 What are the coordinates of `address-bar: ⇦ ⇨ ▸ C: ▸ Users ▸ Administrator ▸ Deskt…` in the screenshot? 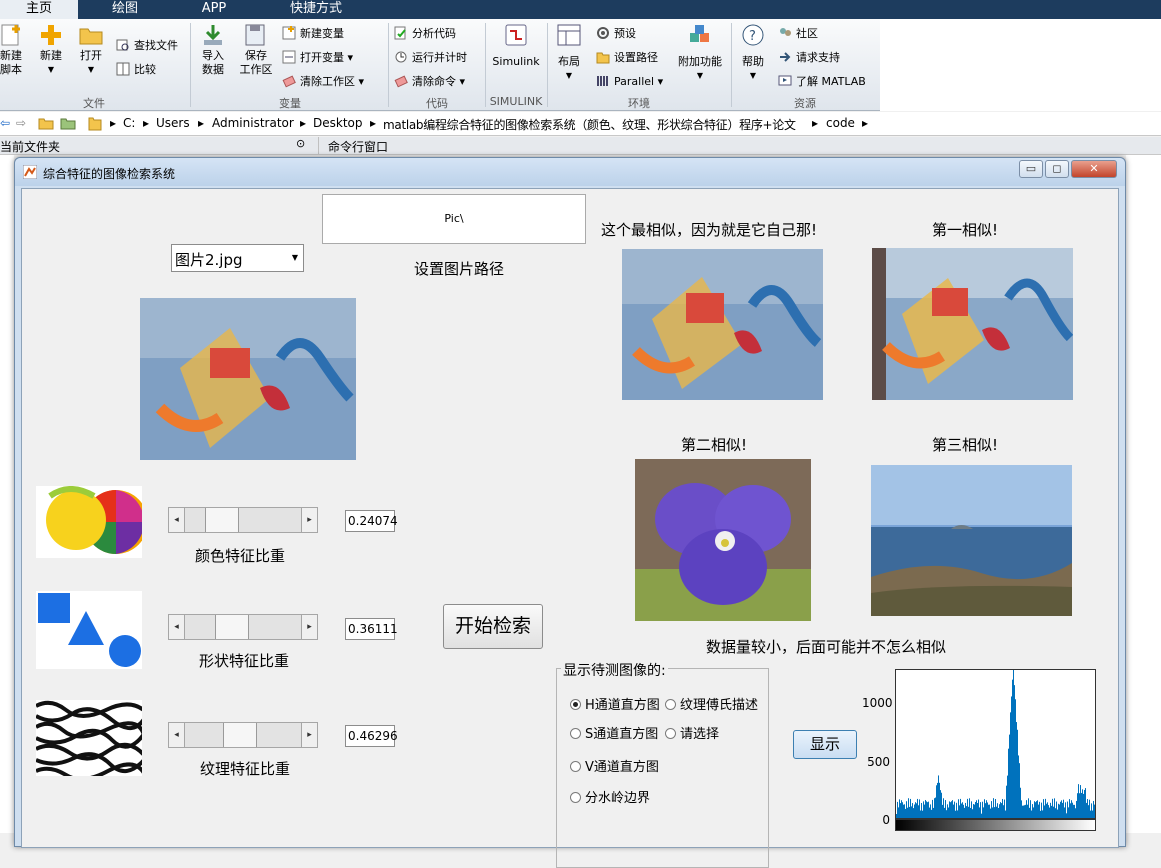 It's located at (580, 124).